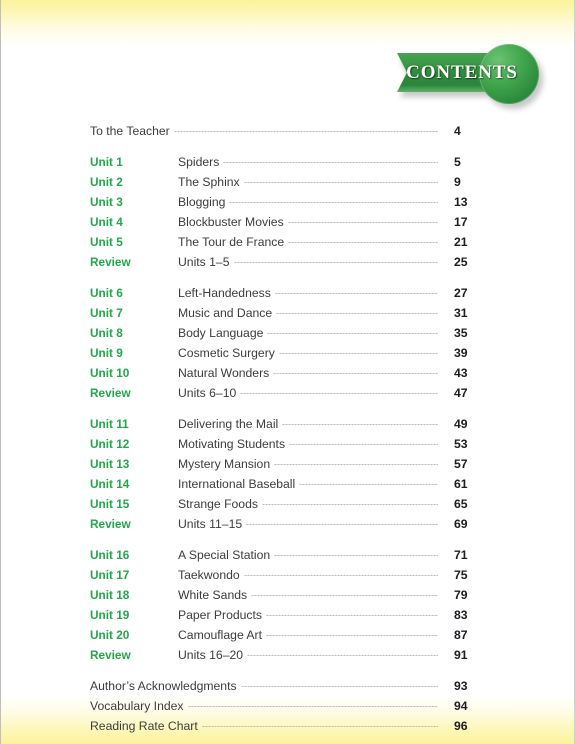  I want to click on toc-entry-page-number: 61, so click(461, 484).